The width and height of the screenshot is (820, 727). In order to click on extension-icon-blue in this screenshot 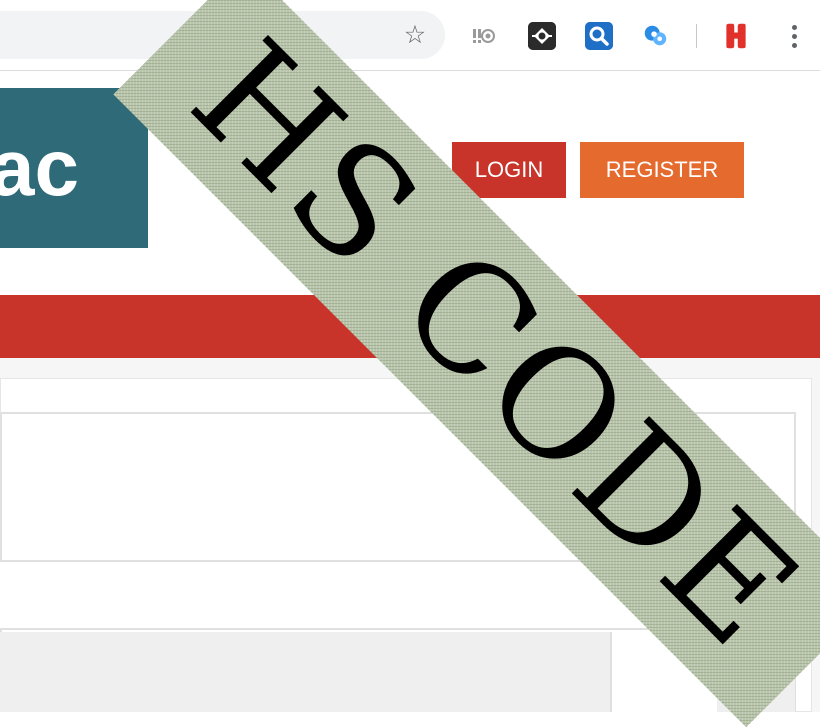, I will do `click(655, 36)`.